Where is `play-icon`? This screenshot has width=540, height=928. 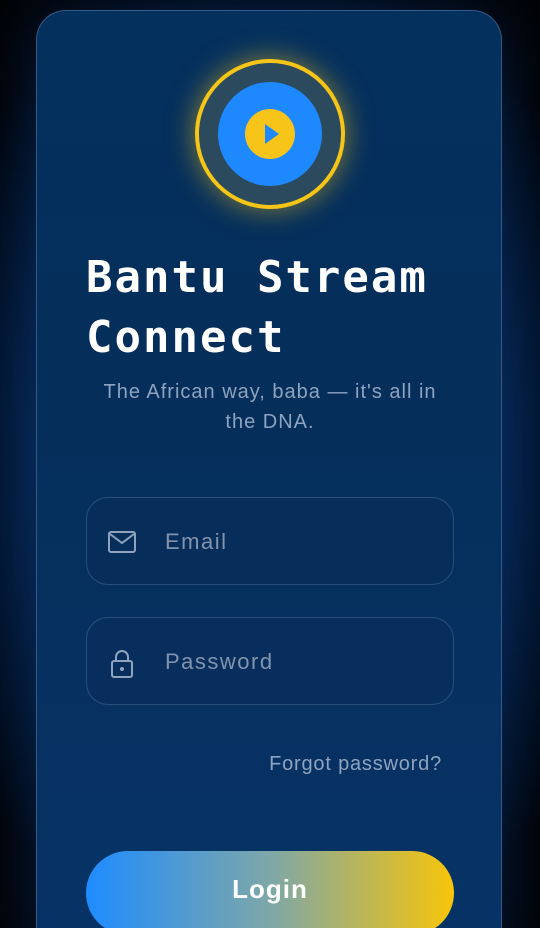 play-icon is located at coordinates (270, 134).